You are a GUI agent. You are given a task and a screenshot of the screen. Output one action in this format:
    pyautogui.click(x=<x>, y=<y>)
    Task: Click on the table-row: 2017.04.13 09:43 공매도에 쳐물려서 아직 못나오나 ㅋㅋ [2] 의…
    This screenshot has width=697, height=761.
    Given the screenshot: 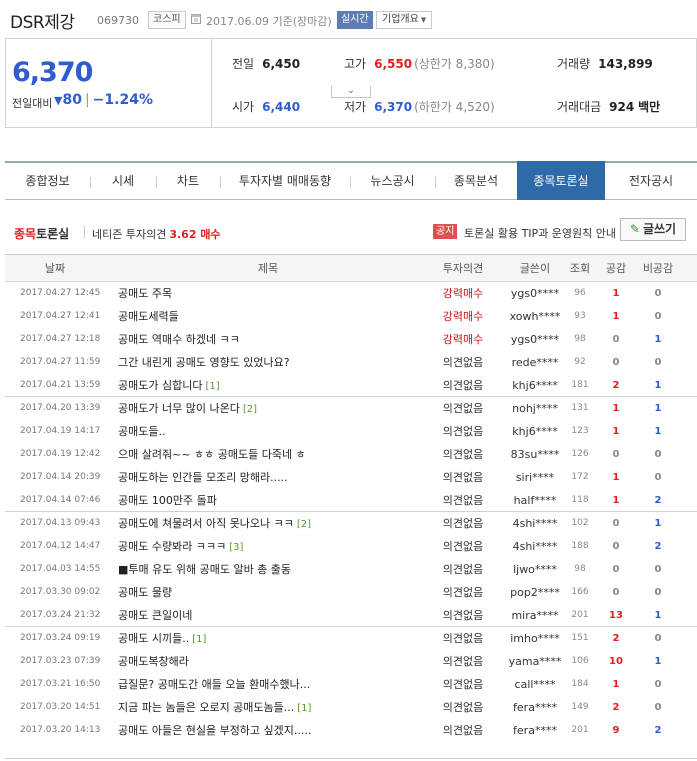 What is the action you would take?
    pyautogui.click(x=351, y=523)
    